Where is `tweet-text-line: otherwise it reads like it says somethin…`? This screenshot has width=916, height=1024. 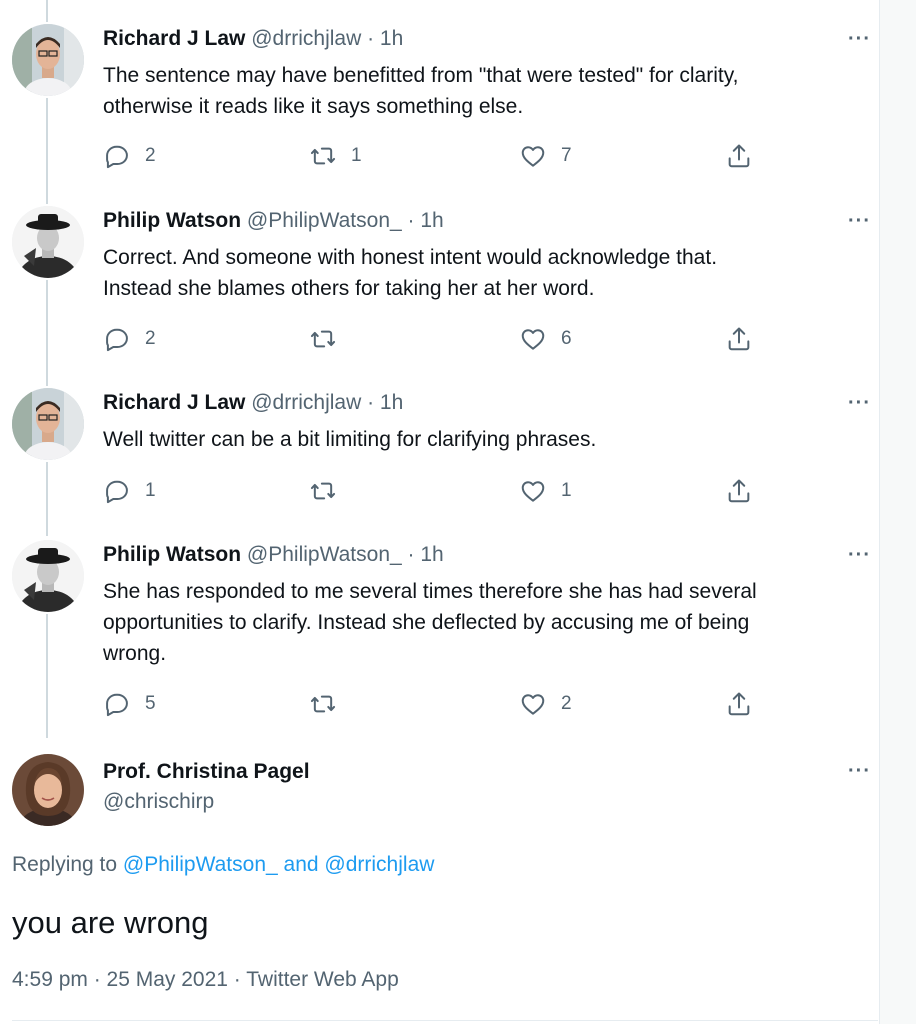 tweet-text-line: otherwise it reads like it says somethin… is located at coordinates (313, 106).